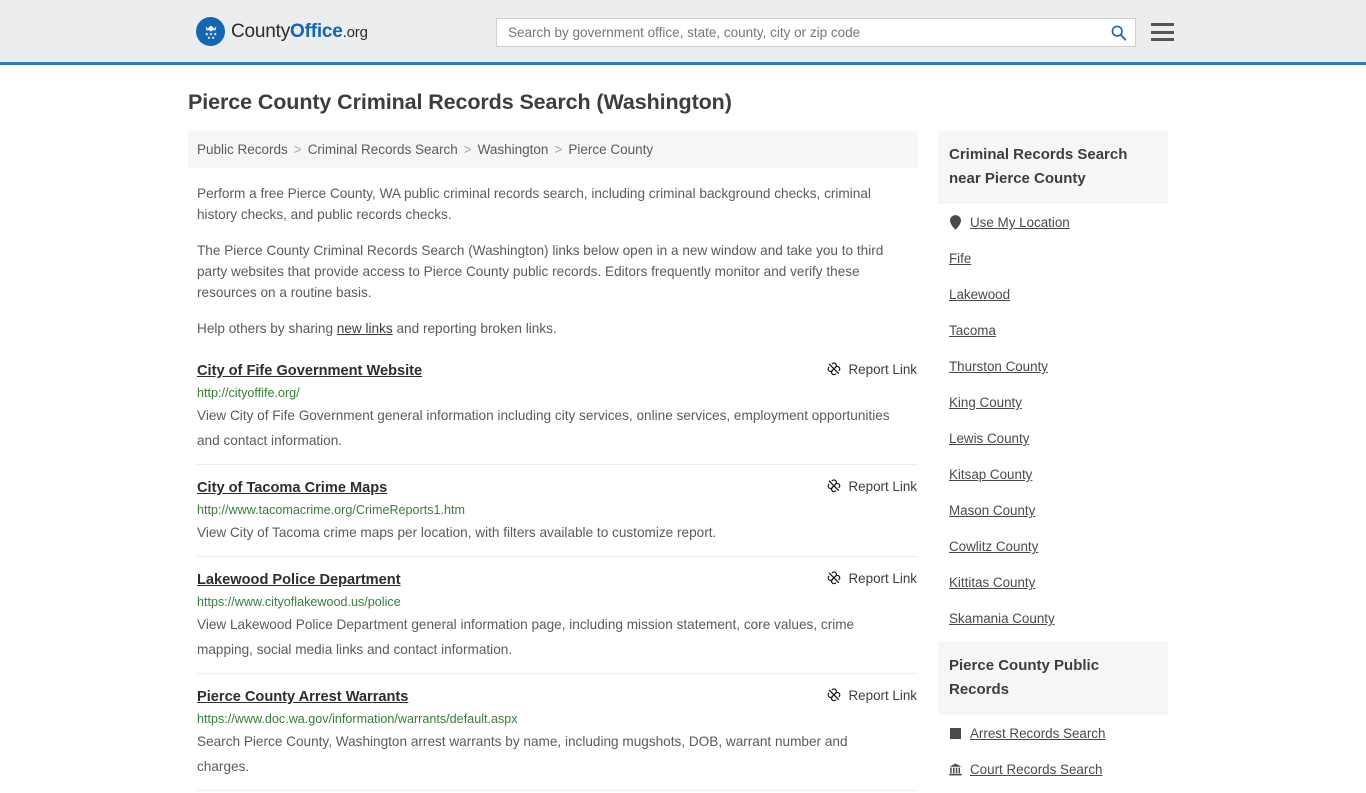 The width and height of the screenshot is (1366, 793). I want to click on sidebar-public-records-item: Arrest Records Search, so click(1053, 733).